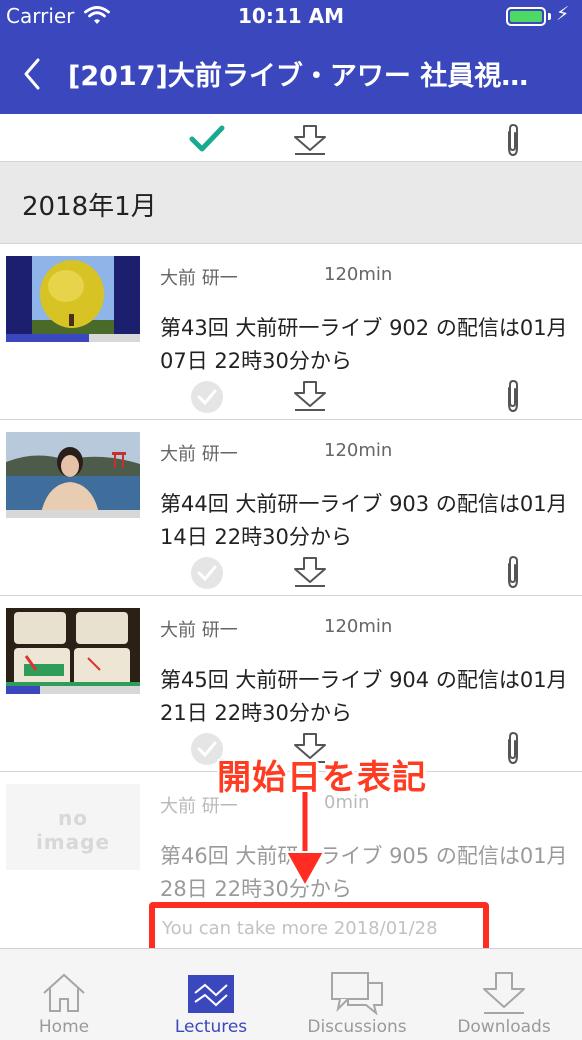  Describe the element at coordinates (305, 842) in the screenshot. I see `annotation-arrow` at that location.